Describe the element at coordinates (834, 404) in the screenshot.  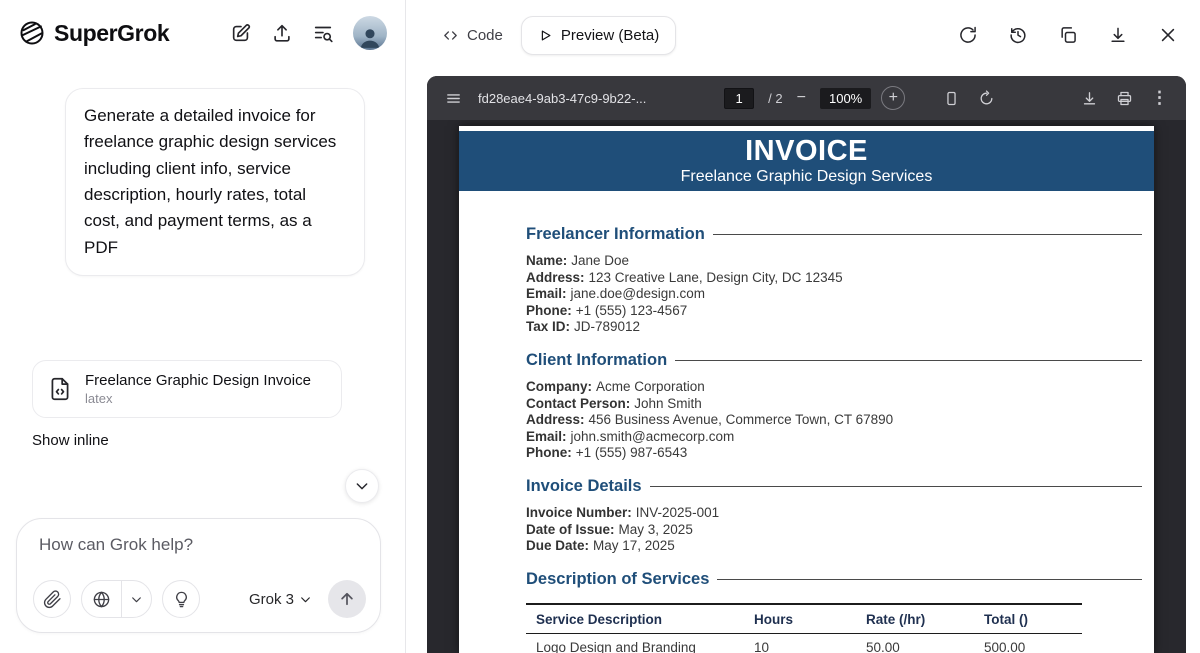
I see `field-row: Contact Person: John Smith` at that location.